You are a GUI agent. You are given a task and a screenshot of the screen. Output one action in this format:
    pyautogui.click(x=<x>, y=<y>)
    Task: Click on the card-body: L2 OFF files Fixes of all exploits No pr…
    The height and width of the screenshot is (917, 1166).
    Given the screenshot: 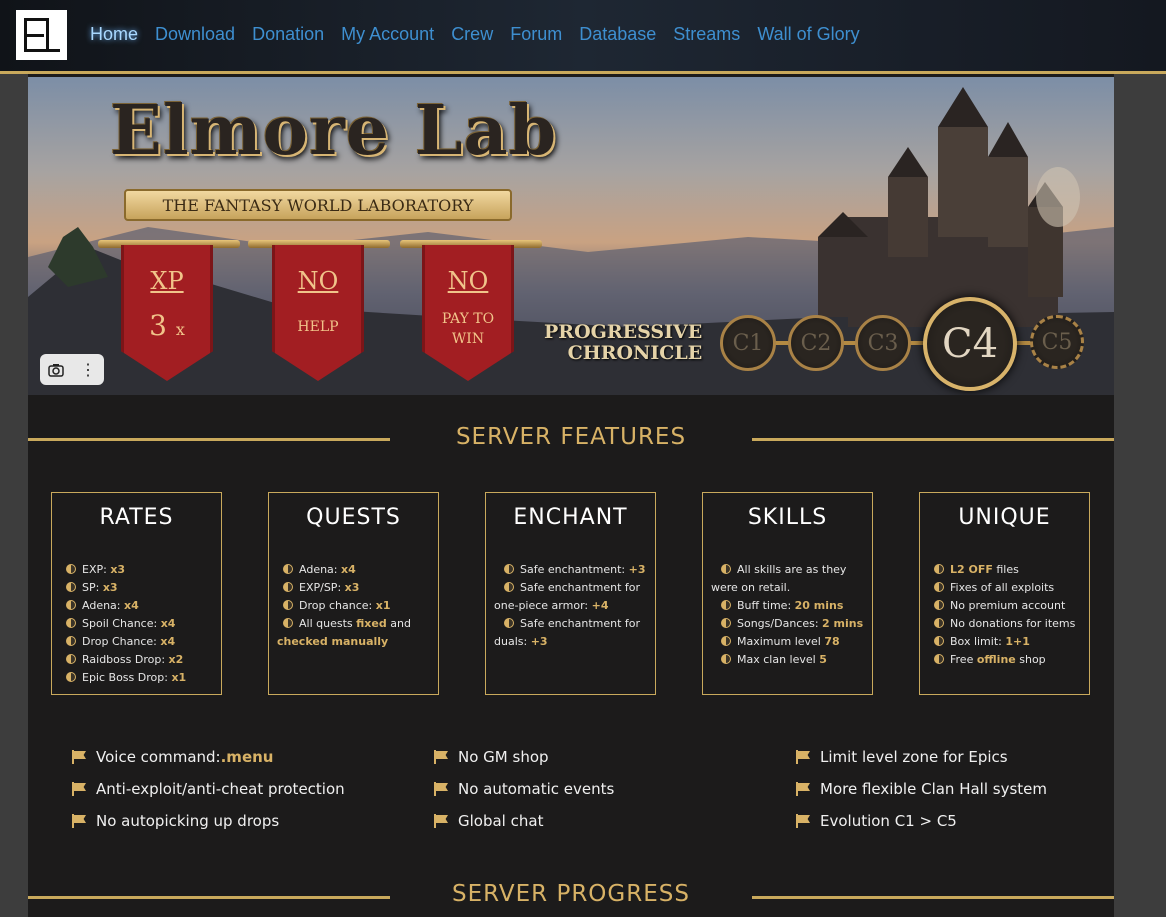 What is the action you would take?
    pyautogui.click(x=1005, y=615)
    